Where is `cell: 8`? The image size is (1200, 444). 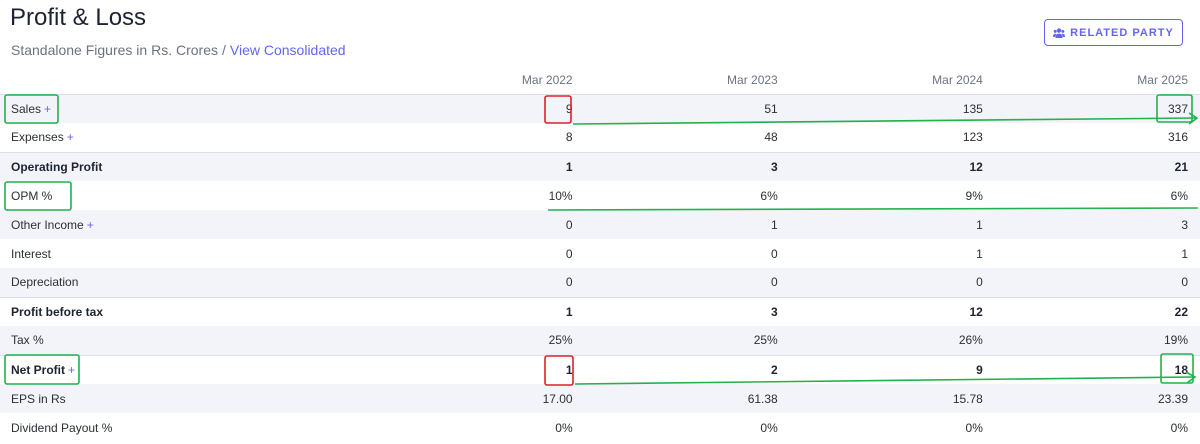
cell: 8 is located at coordinates (482, 137).